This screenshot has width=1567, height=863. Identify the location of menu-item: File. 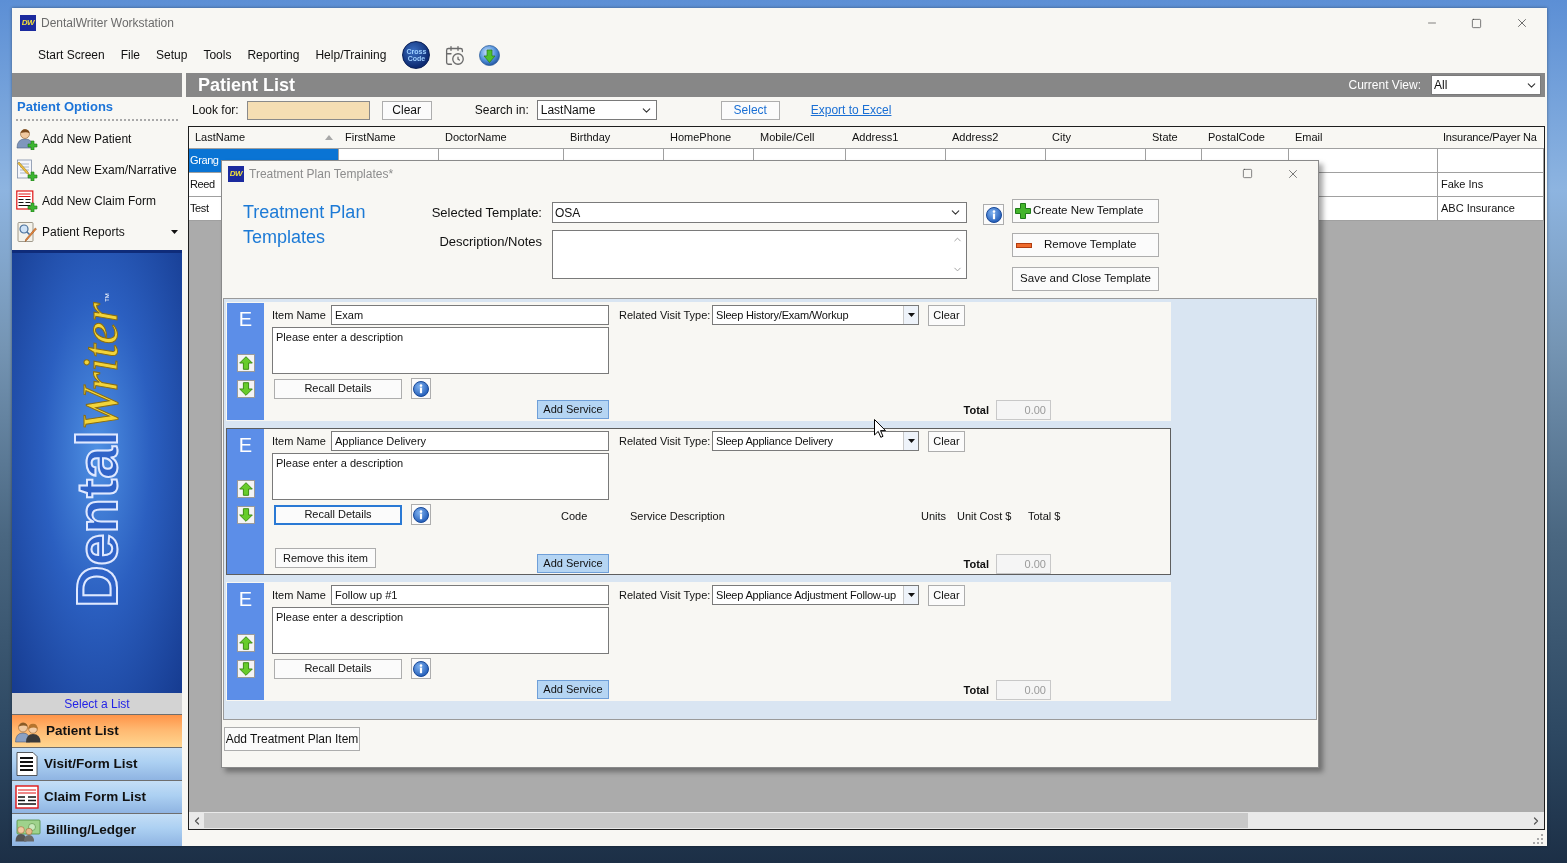
(130, 55).